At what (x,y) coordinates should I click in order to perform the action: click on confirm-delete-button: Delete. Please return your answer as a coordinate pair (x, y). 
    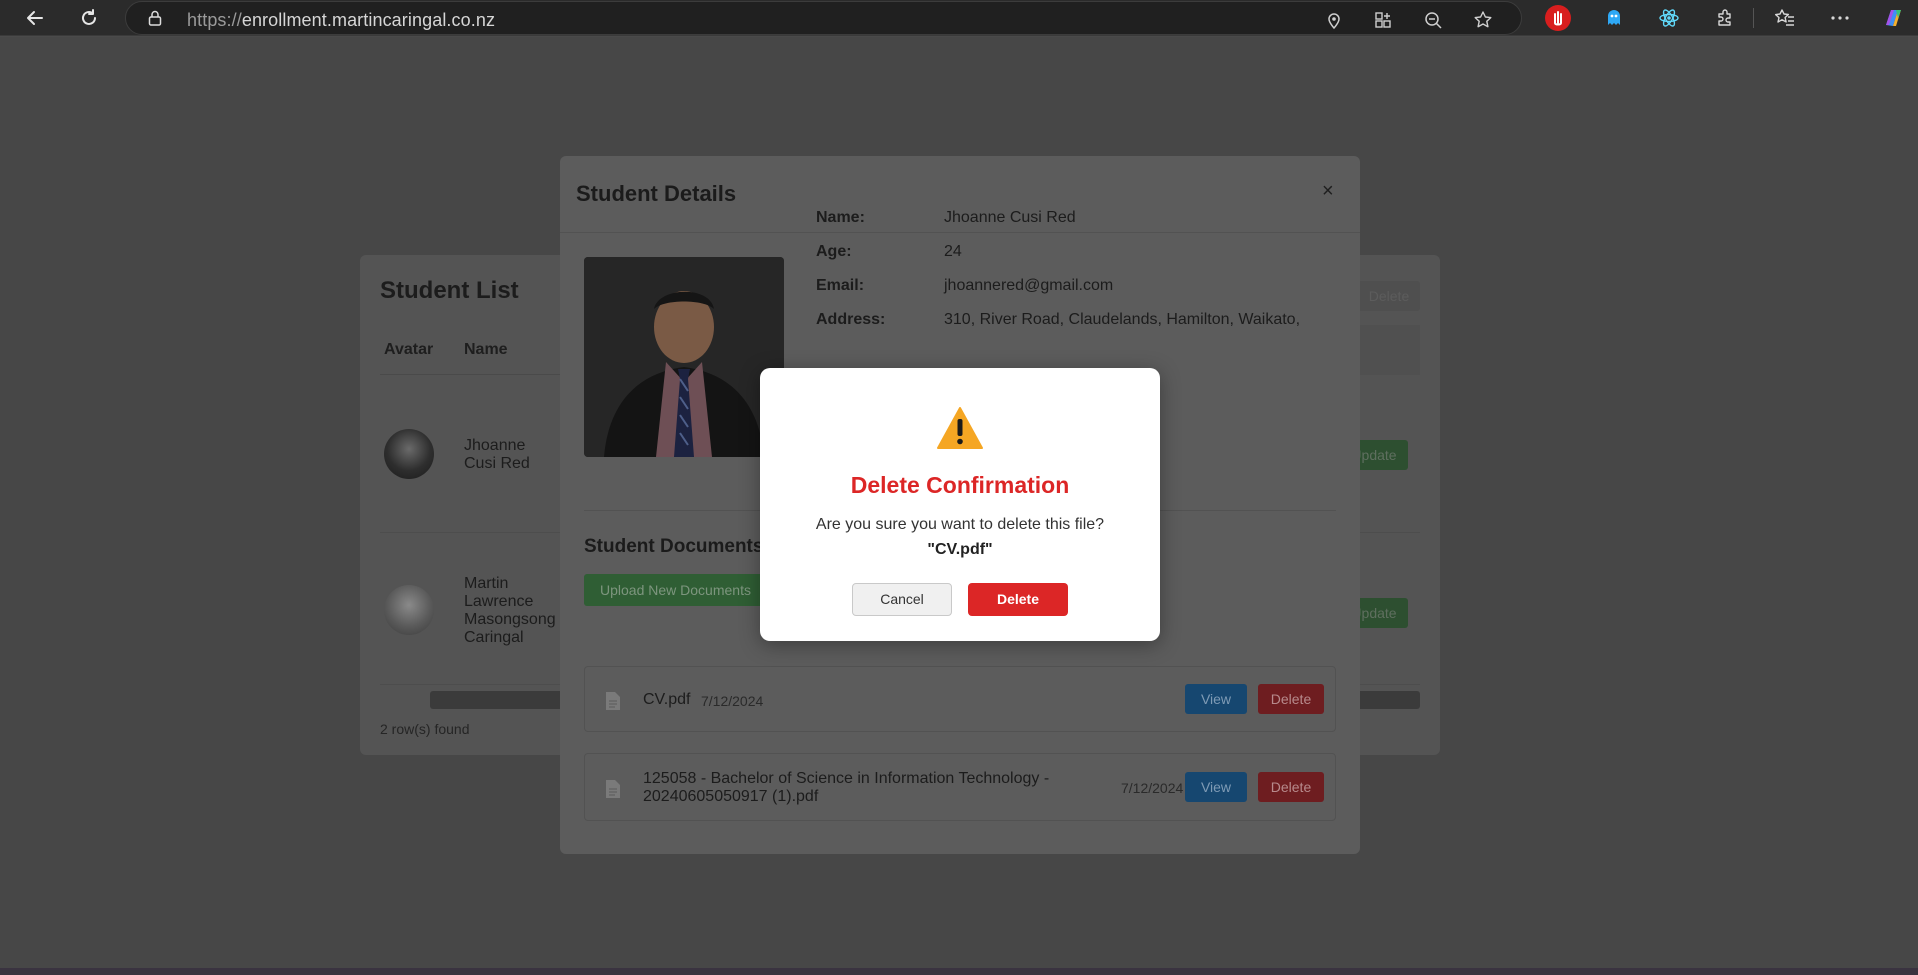
    Looking at the image, I should click on (1018, 599).